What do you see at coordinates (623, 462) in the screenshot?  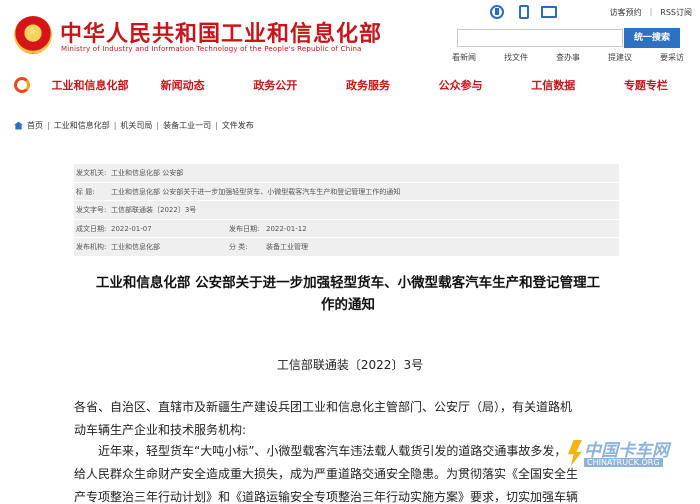 I see `watermark-url: CHINATRUCK.ORG` at bounding box center [623, 462].